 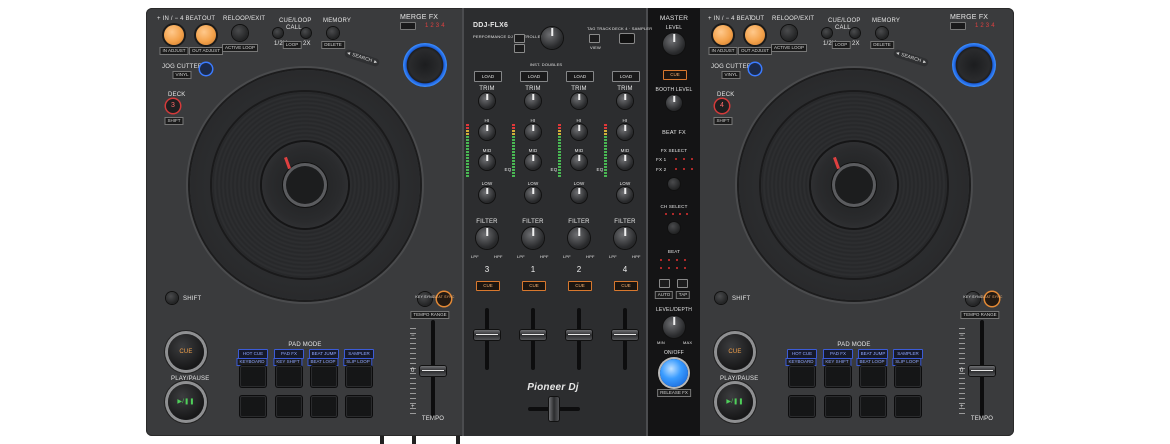 I want to click on hpf-label: HPF, so click(x=636, y=256).